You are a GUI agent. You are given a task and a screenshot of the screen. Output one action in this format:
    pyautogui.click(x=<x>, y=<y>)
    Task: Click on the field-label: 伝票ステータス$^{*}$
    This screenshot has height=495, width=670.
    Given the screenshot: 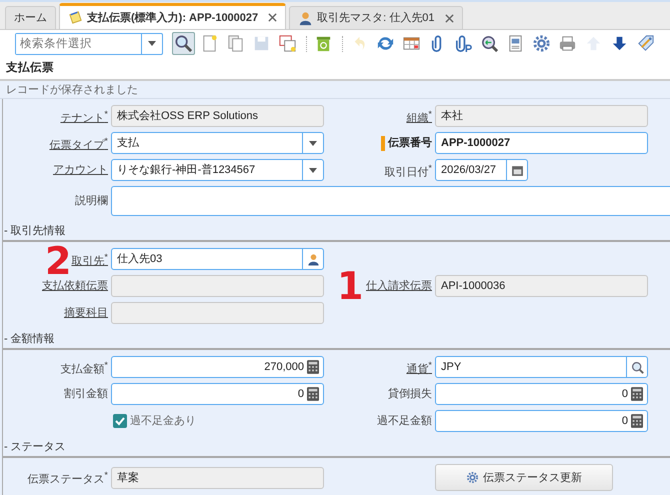 What is the action you would take?
    pyautogui.click(x=67, y=478)
    